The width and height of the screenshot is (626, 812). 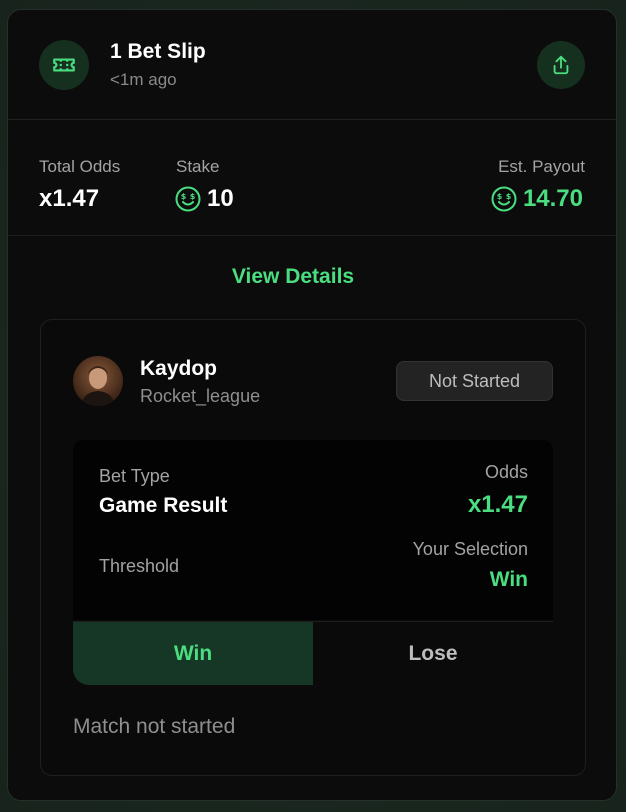 I want to click on selection-label: Your Selection, so click(x=470, y=549).